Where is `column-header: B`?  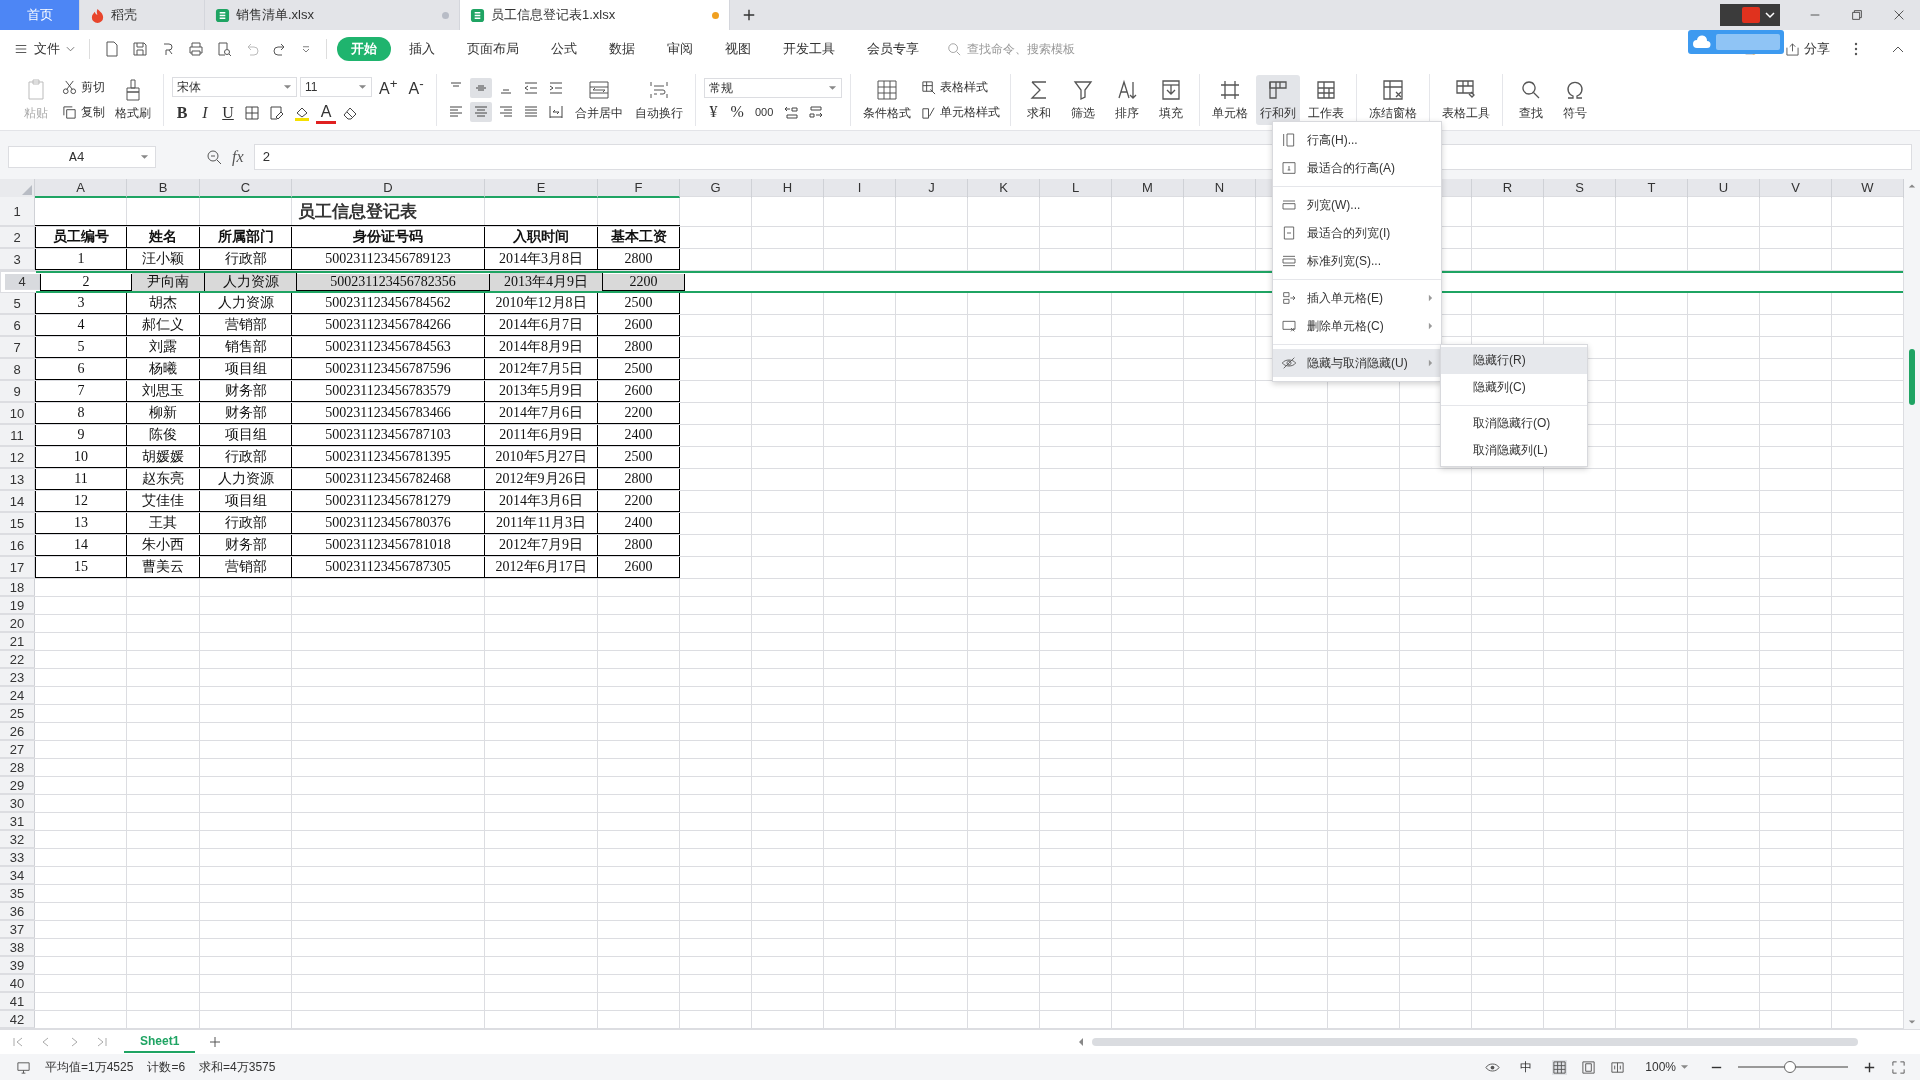
column-header: B is located at coordinates (163, 188).